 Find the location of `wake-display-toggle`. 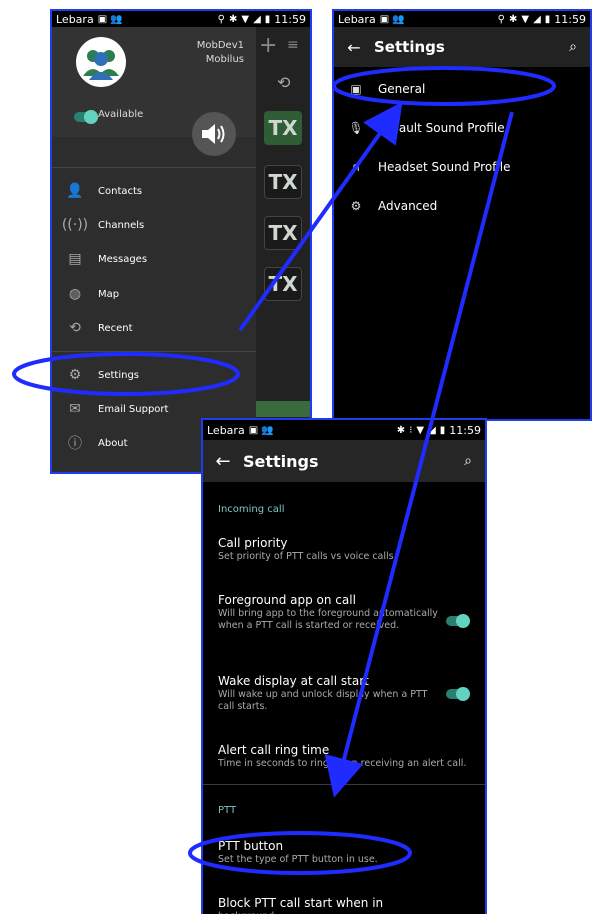

wake-display-toggle is located at coordinates (458, 694).